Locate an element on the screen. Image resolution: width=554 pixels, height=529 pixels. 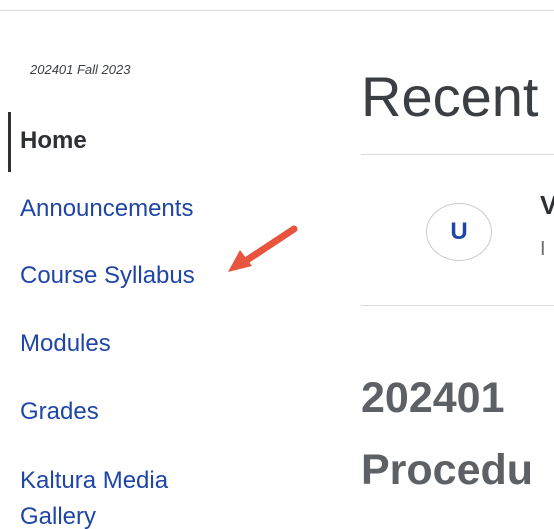
active-indicator is located at coordinates (9, 142).